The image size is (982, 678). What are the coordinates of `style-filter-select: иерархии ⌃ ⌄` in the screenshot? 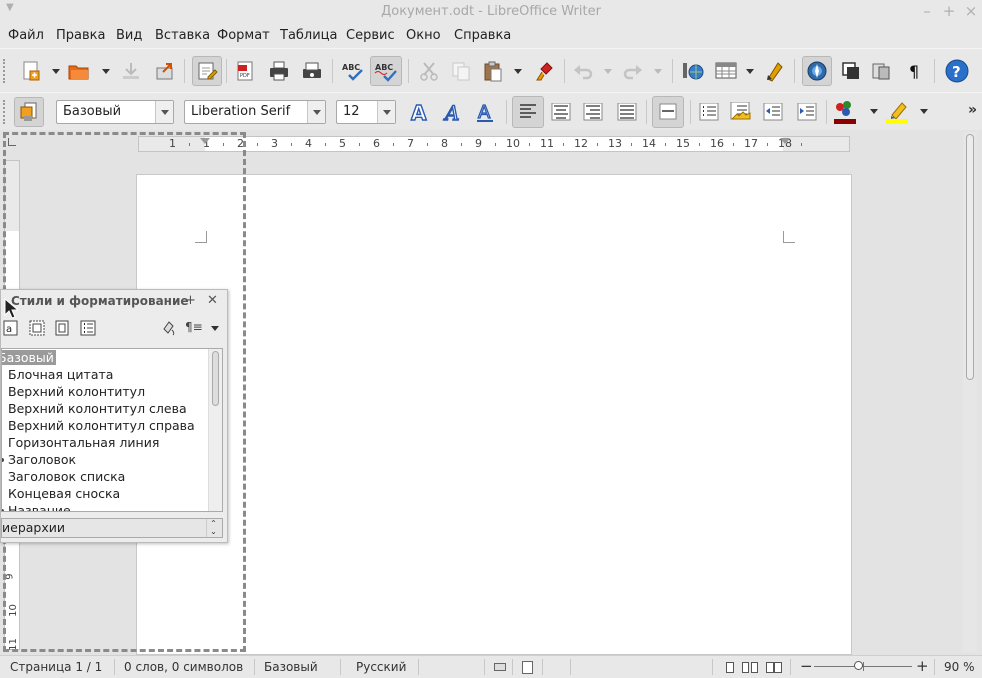 It's located at (112, 528).